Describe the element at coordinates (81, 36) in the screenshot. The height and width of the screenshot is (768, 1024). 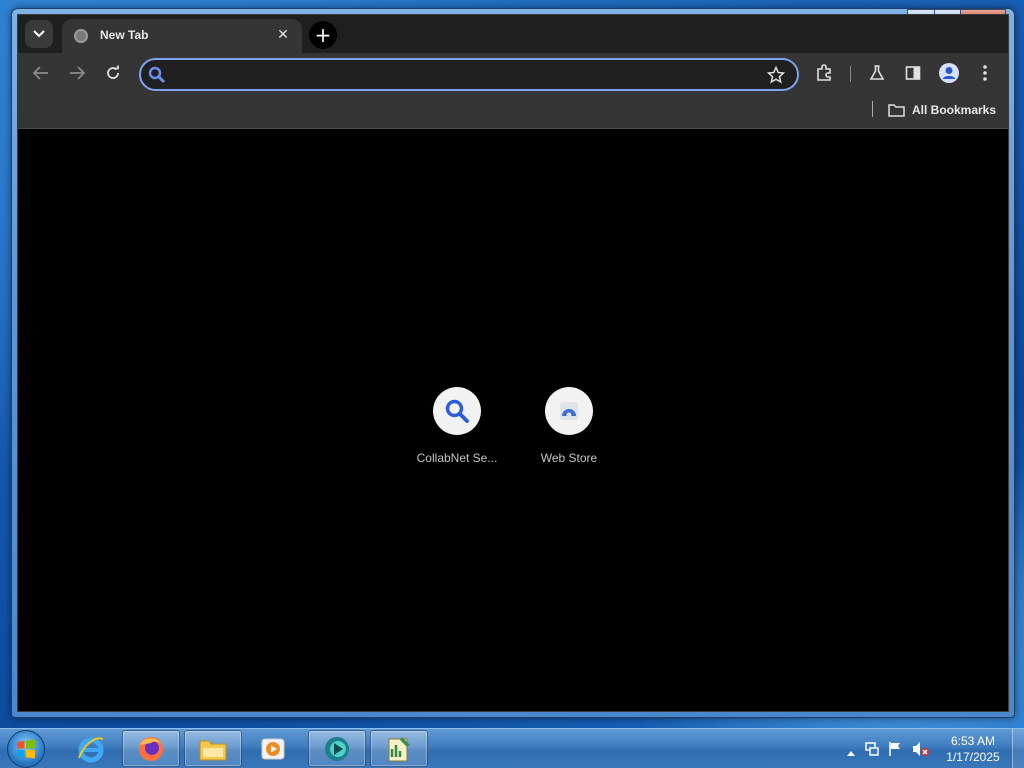
I see `globe-icon` at that location.